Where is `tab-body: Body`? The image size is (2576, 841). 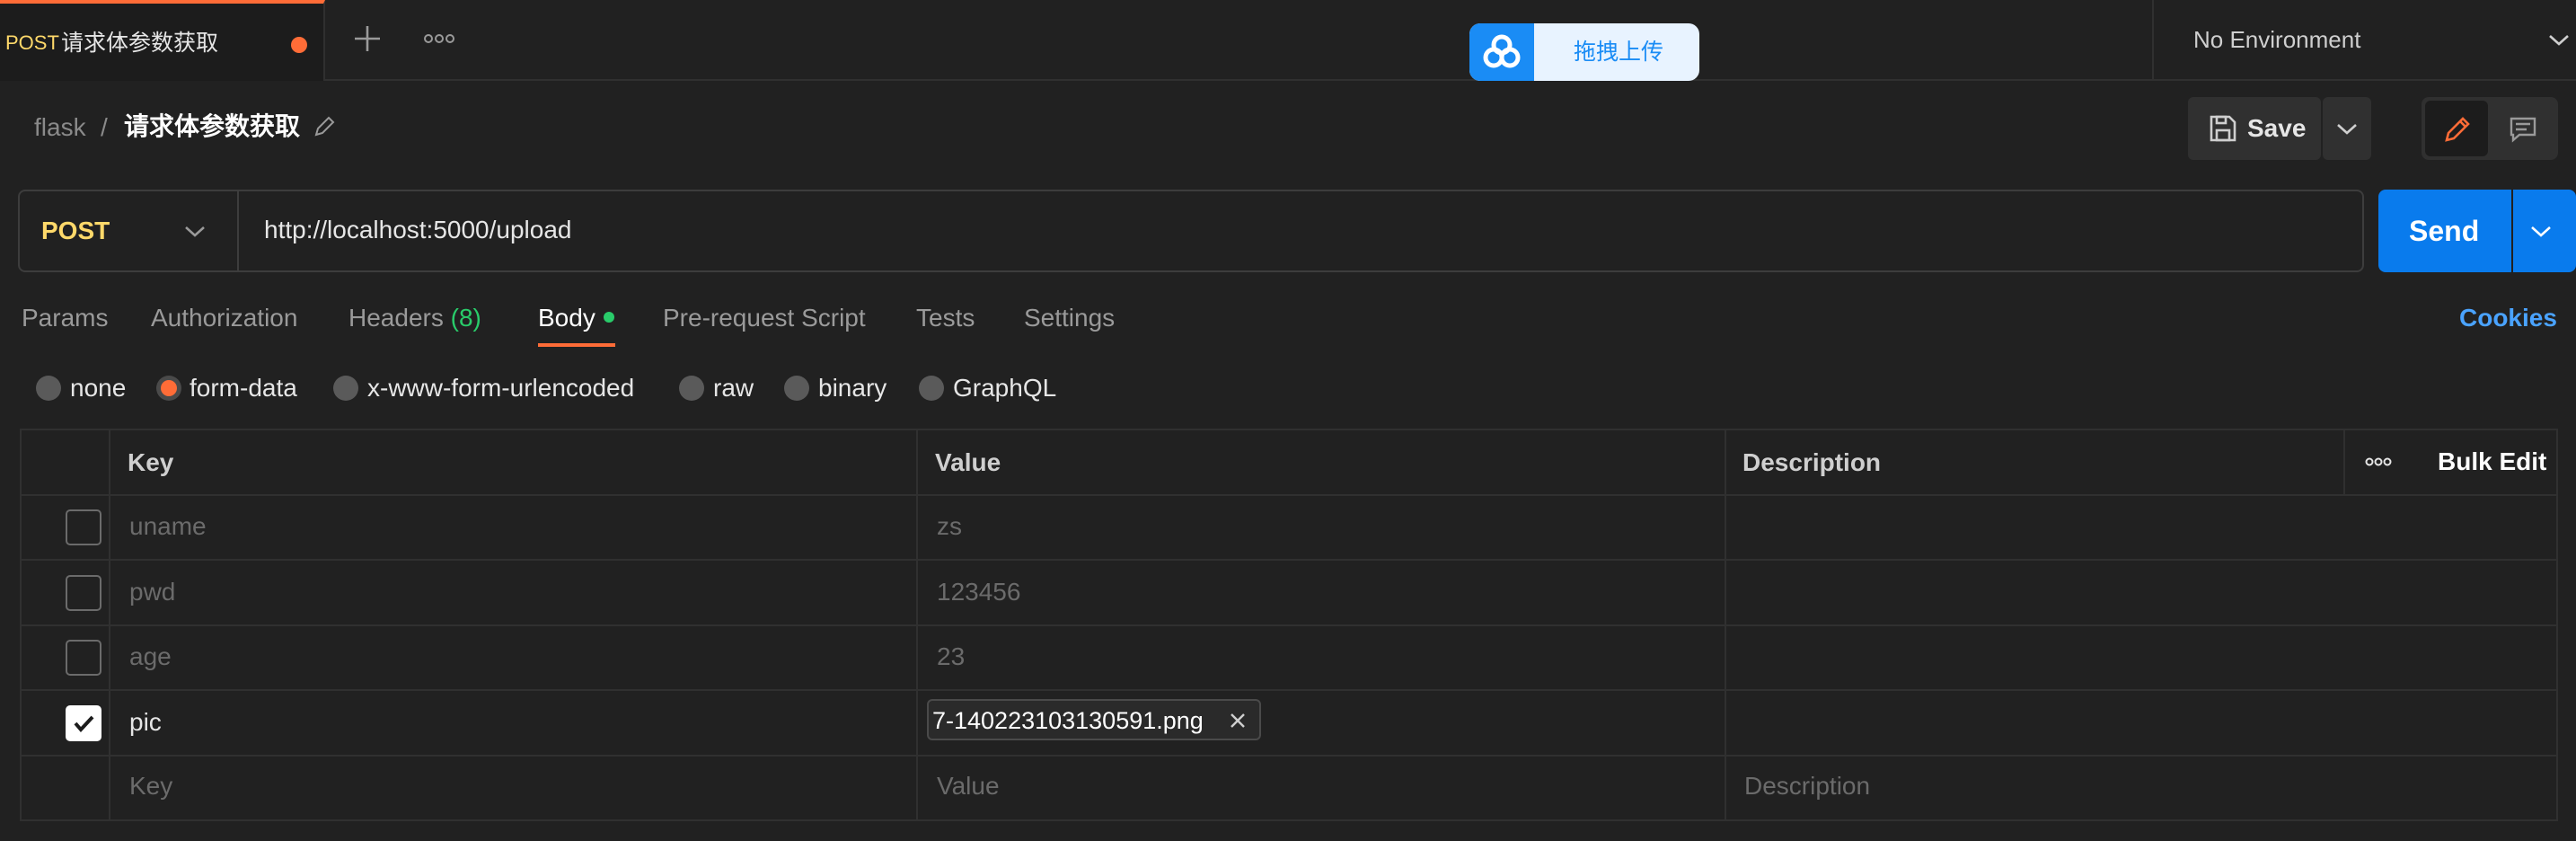
tab-body: Body is located at coordinates (566, 318).